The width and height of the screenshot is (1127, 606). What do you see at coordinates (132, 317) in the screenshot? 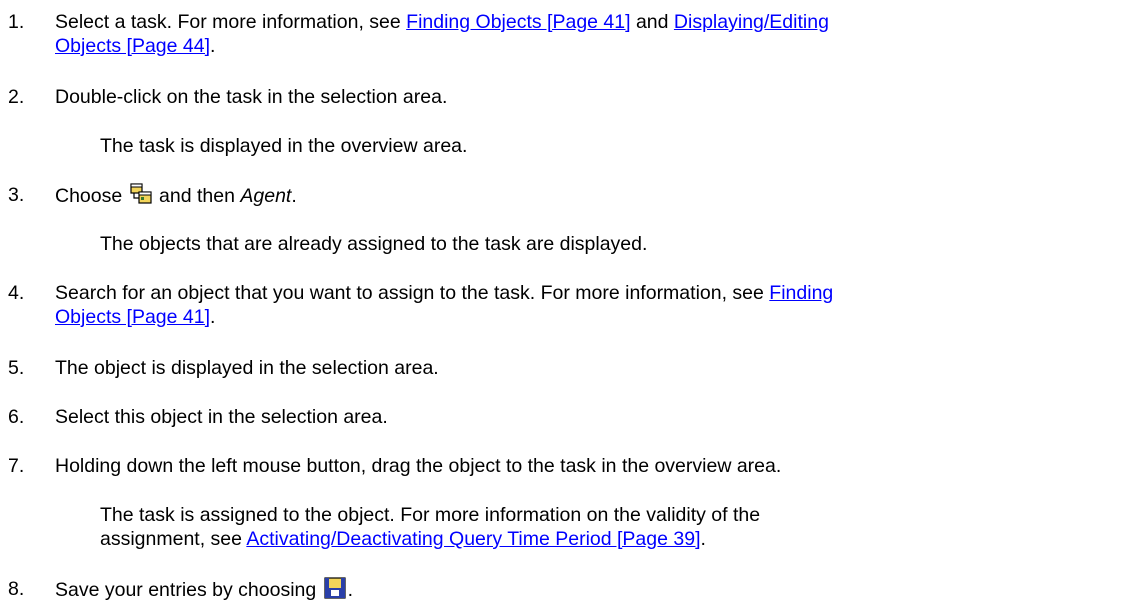
I see `link-finding-objects-cont: Objects [Page 41]` at bounding box center [132, 317].